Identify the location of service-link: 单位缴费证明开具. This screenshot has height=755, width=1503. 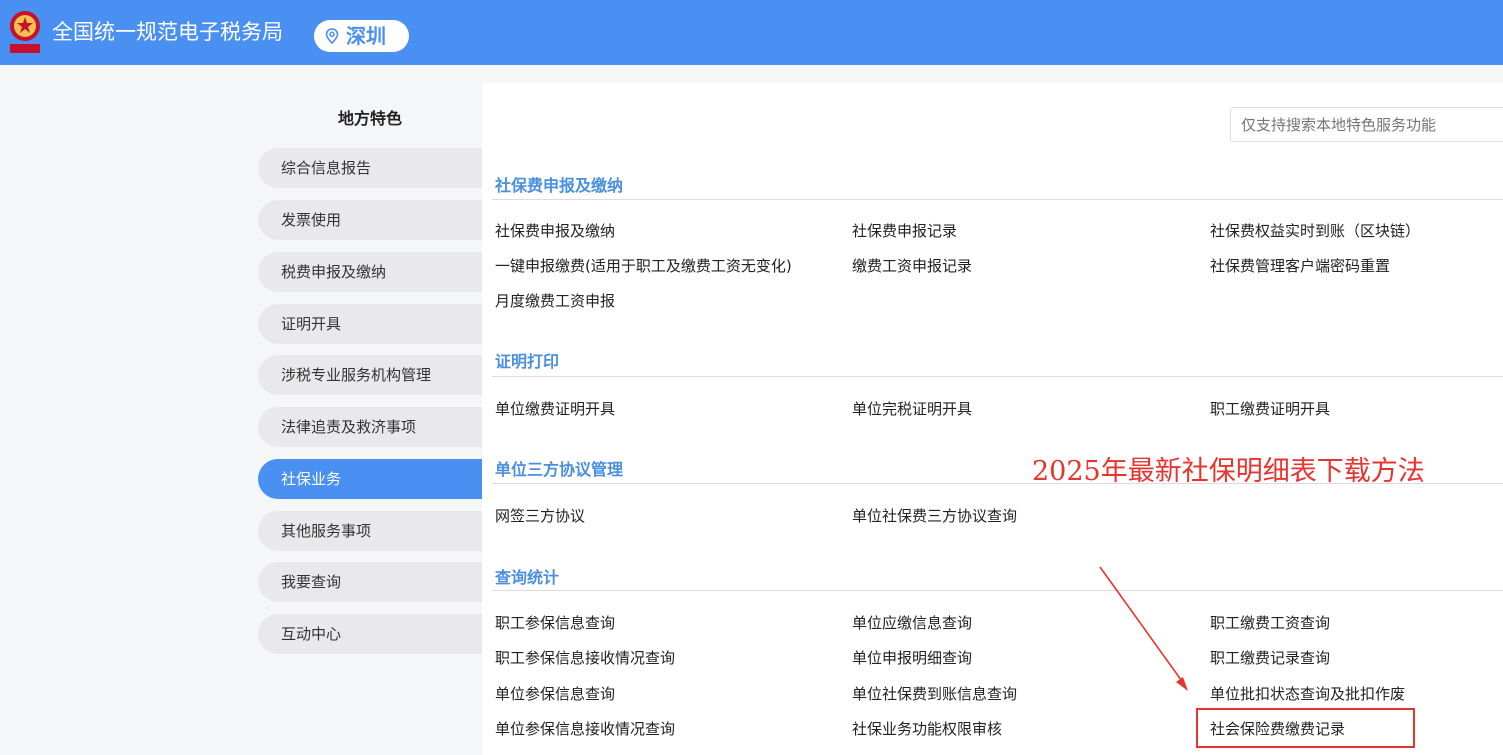
(555, 408).